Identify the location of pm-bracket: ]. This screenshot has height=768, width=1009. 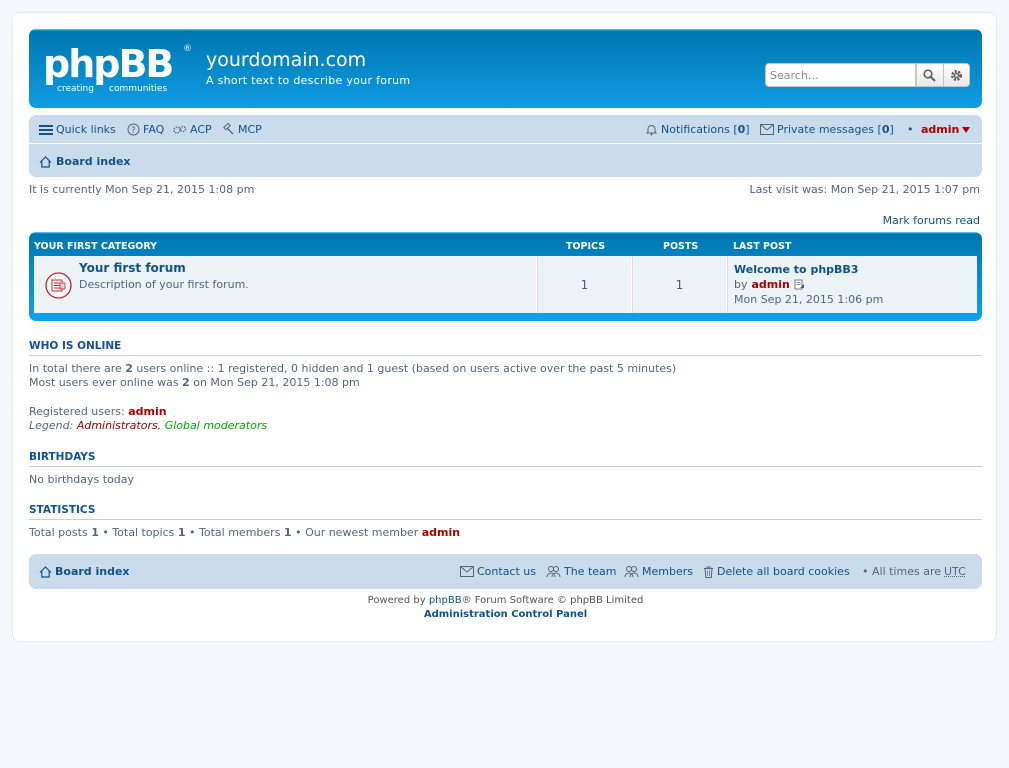
(891, 129).